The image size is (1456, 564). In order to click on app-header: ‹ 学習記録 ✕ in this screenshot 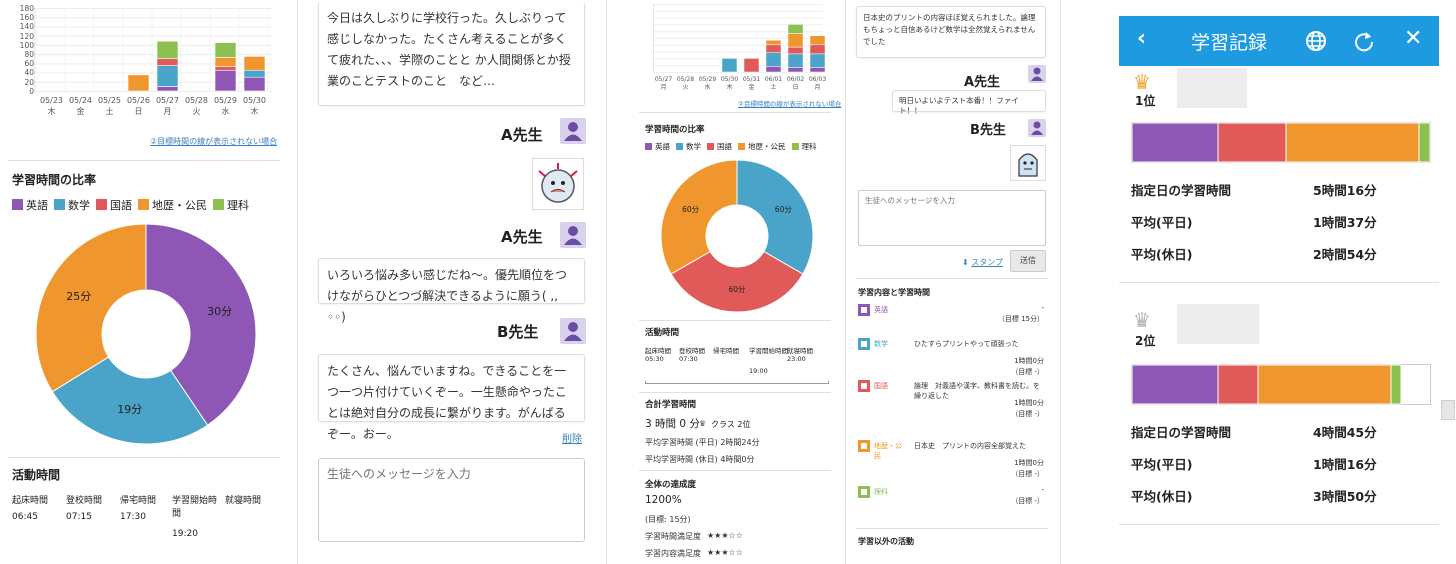, I will do `click(1279, 41)`.